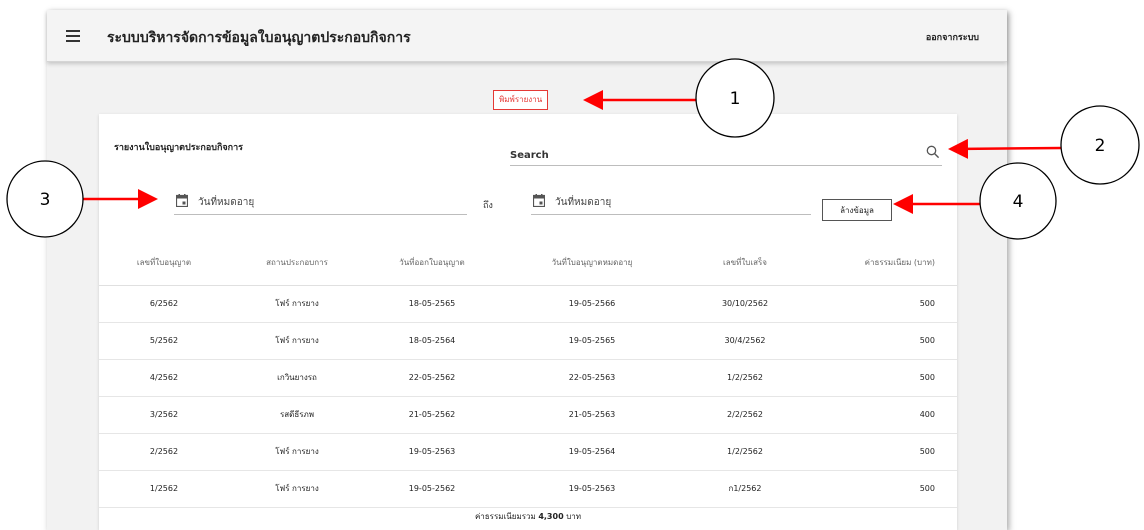  Describe the element at coordinates (592, 304) in the screenshot. I see `expiry-date-cell: 19-05-2566` at that location.